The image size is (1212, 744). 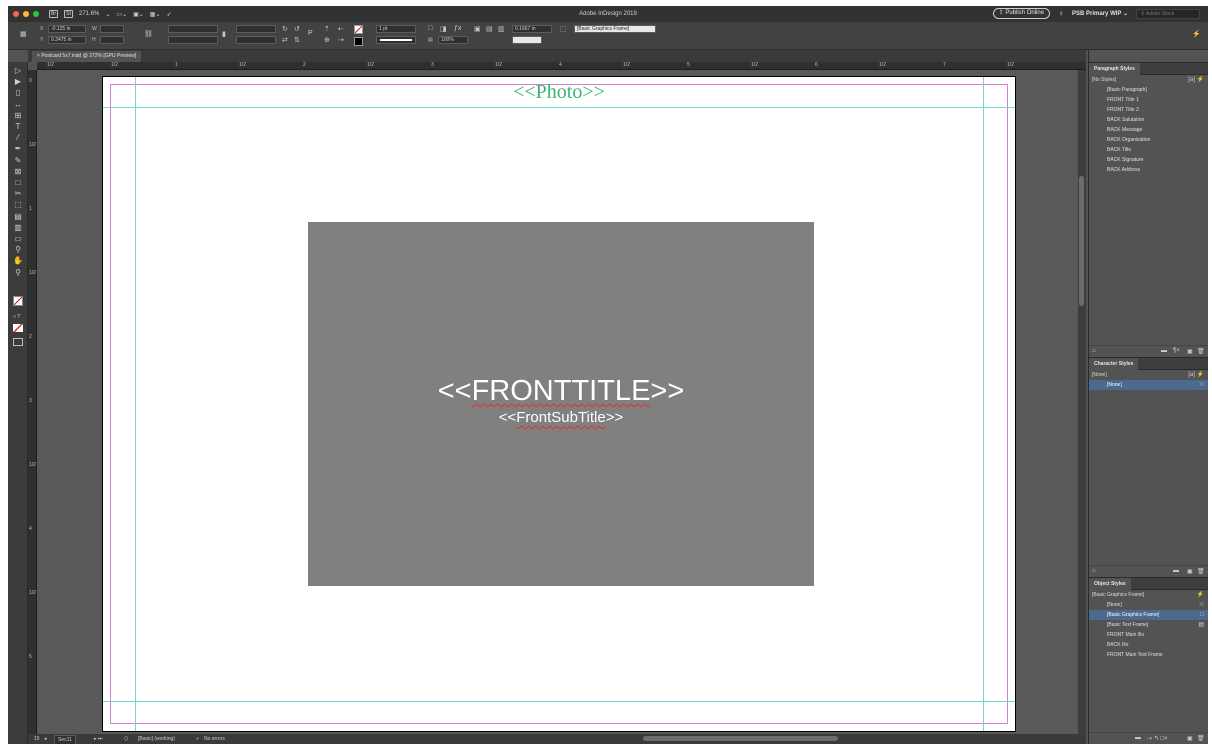 I want to click on paragraph-style-item: FRONT Title 1, so click(x=1148, y=100).